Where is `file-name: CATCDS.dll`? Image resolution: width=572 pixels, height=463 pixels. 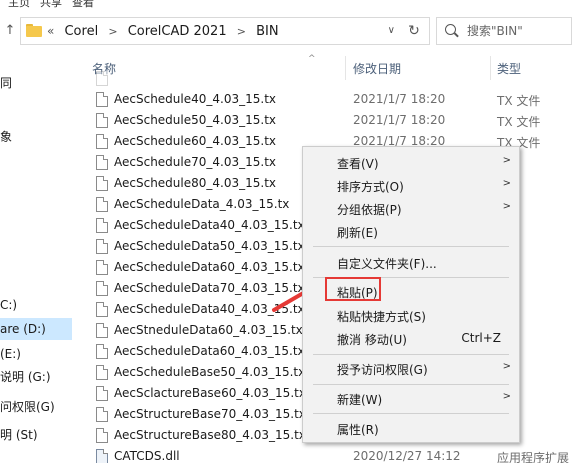 file-name: CATCDS.dll is located at coordinates (147, 456).